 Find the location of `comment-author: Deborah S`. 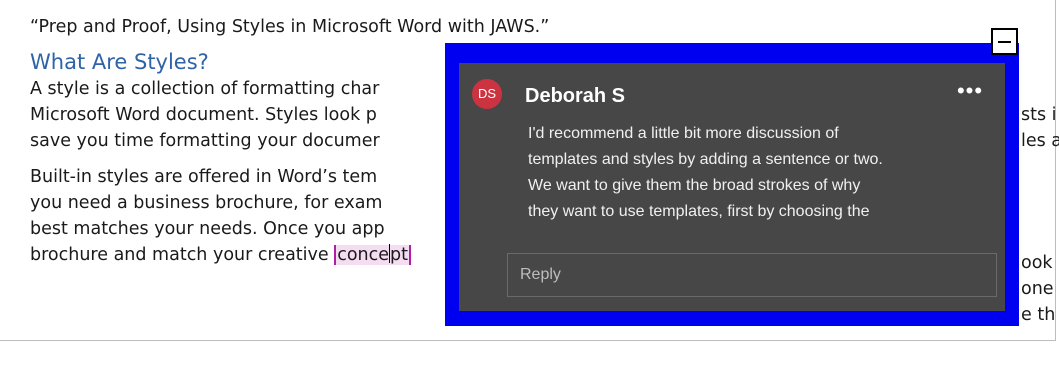

comment-author: Deborah S is located at coordinates (575, 96).